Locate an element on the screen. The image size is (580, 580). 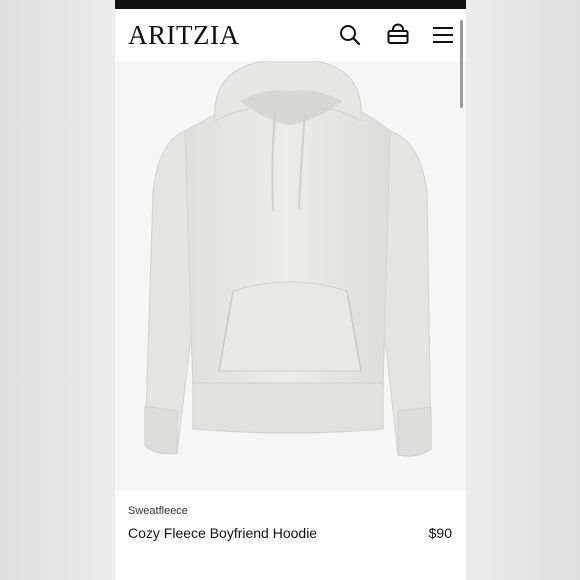
menu-icon is located at coordinates (443, 35).